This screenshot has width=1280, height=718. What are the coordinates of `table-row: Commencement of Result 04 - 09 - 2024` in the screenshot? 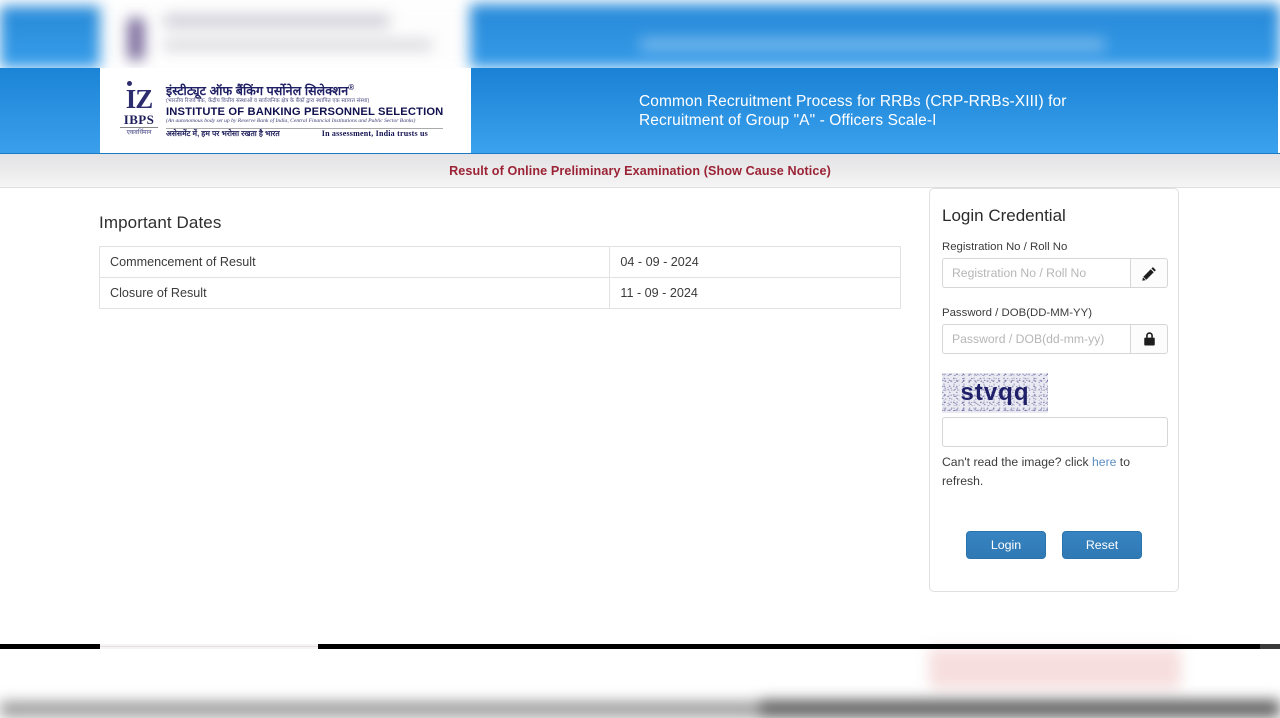 It's located at (499, 262).